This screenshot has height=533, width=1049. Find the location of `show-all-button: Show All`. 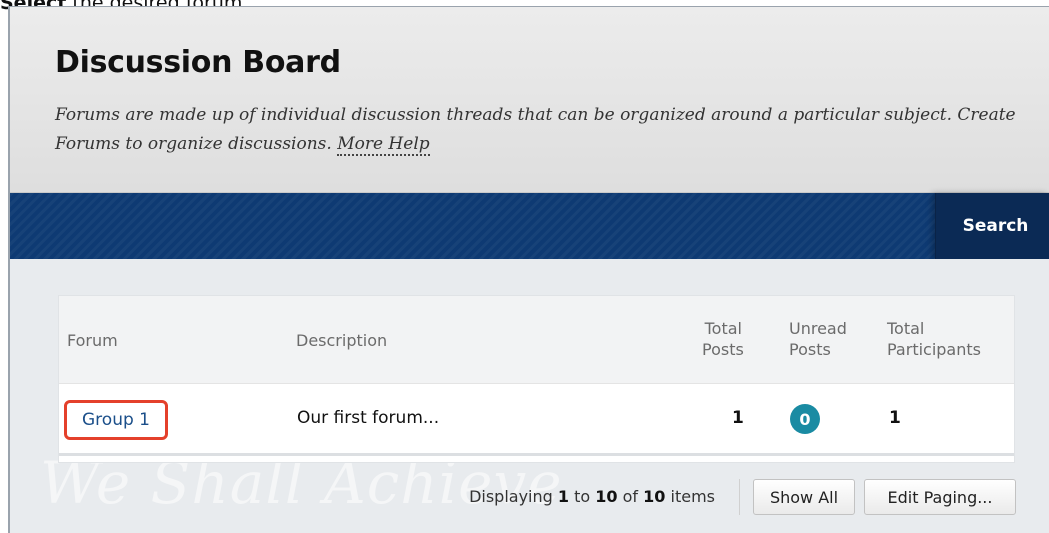

show-all-button: Show All is located at coordinates (804, 497).